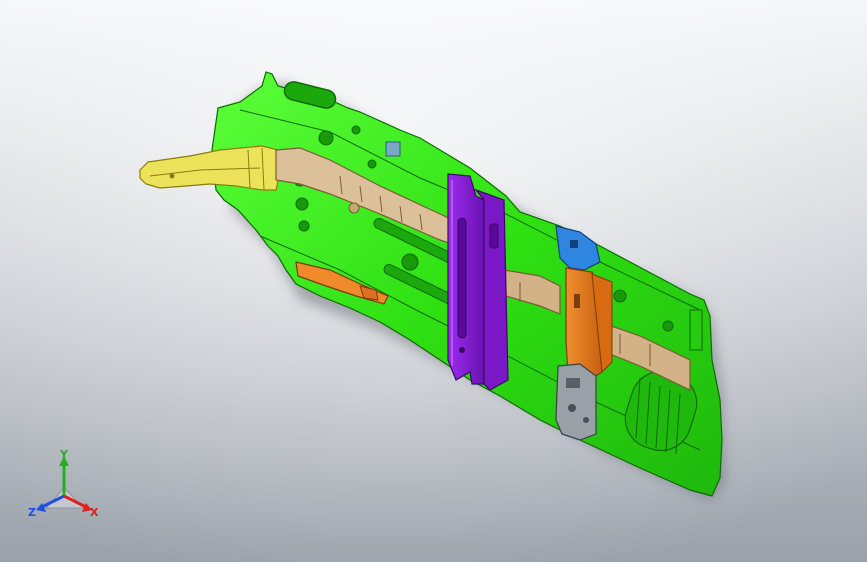 The width and height of the screenshot is (867, 562). What do you see at coordinates (696, 330) in the screenshot?
I see `right-rib` at bounding box center [696, 330].